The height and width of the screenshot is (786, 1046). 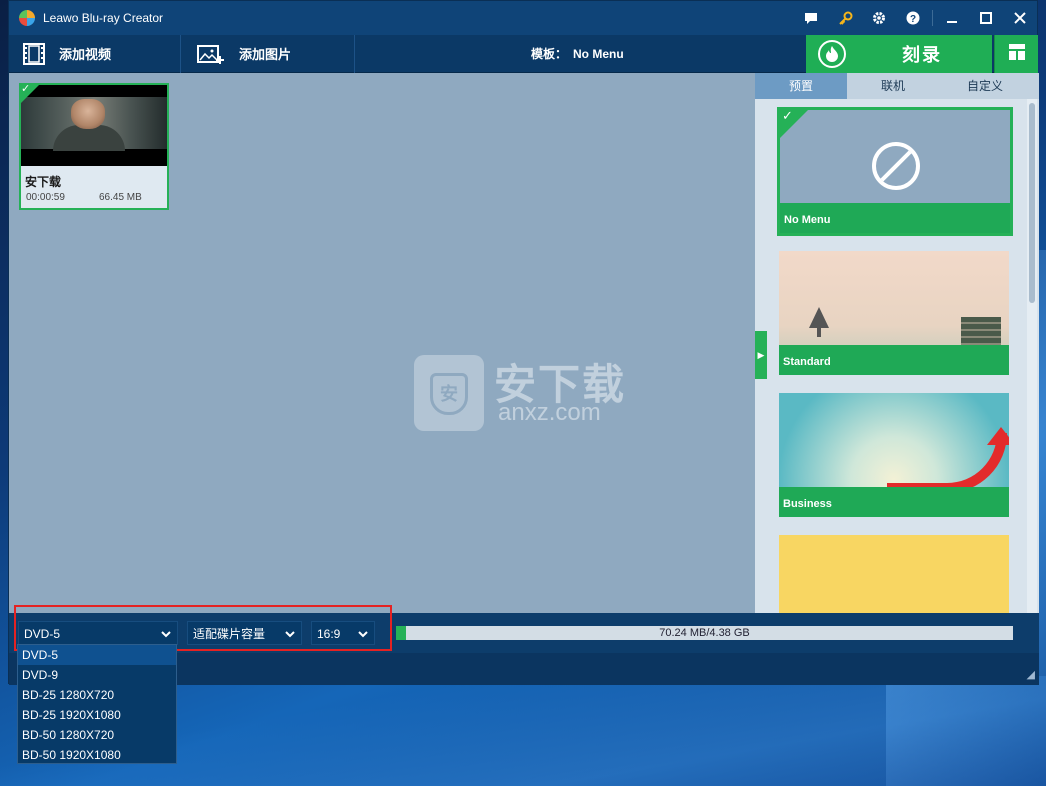 I want to click on template-tabs: 预置 联机 自定义, so click(x=897, y=86).